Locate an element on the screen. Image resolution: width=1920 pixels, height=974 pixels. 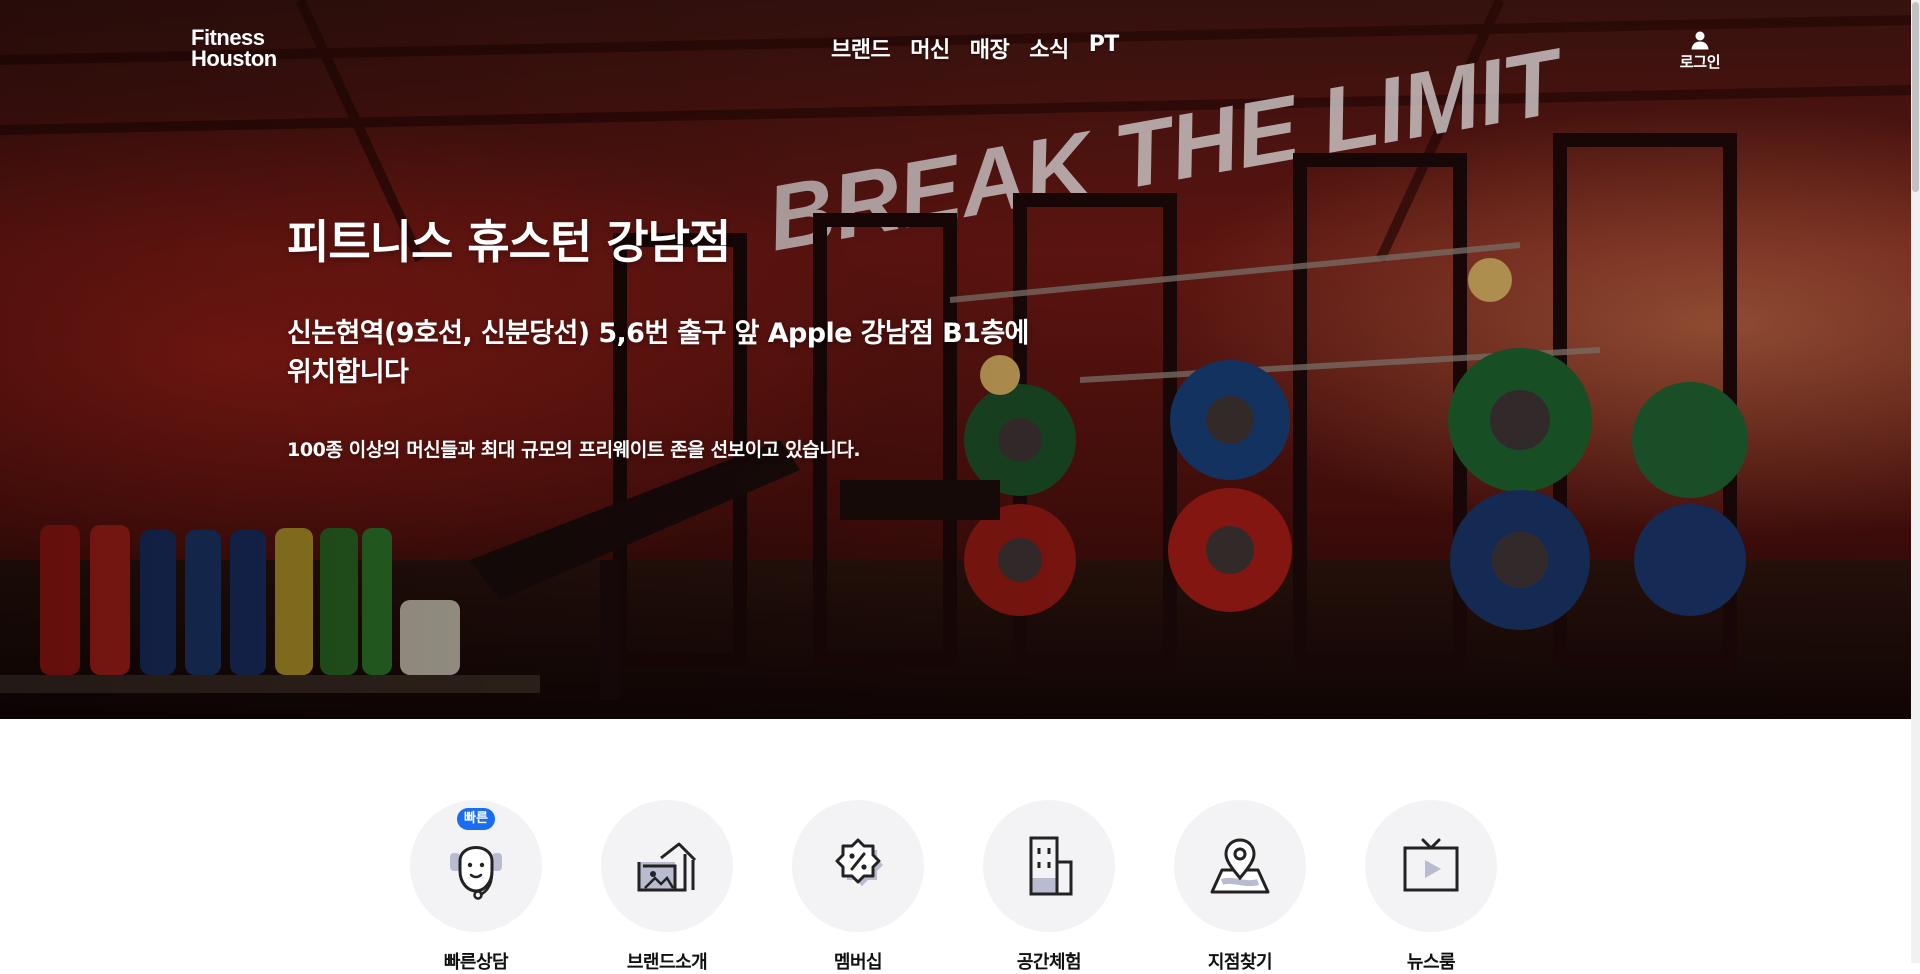
site-logo: Fitness Houston is located at coordinates (234, 48).